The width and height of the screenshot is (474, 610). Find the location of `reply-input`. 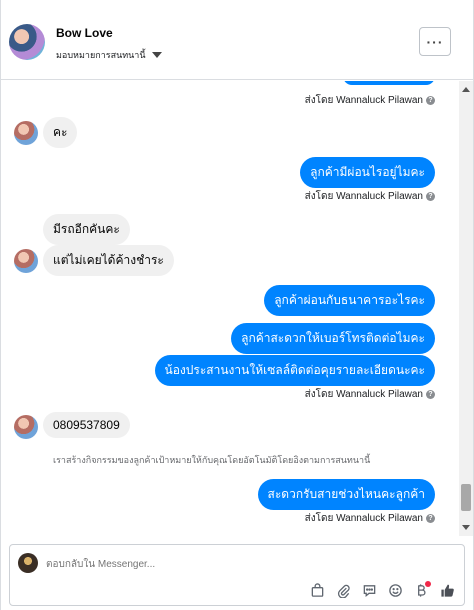

reply-input is located at coordinates (196, 564).